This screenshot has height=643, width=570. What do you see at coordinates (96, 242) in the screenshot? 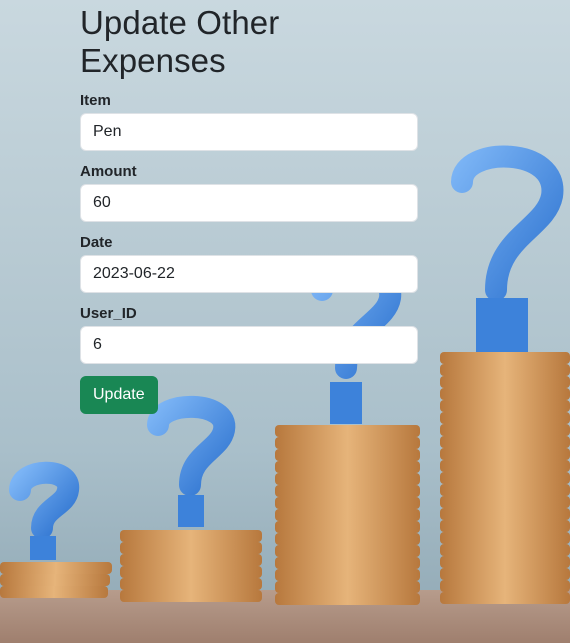
I see `date-label: Date` at bounding box center [96, 242].